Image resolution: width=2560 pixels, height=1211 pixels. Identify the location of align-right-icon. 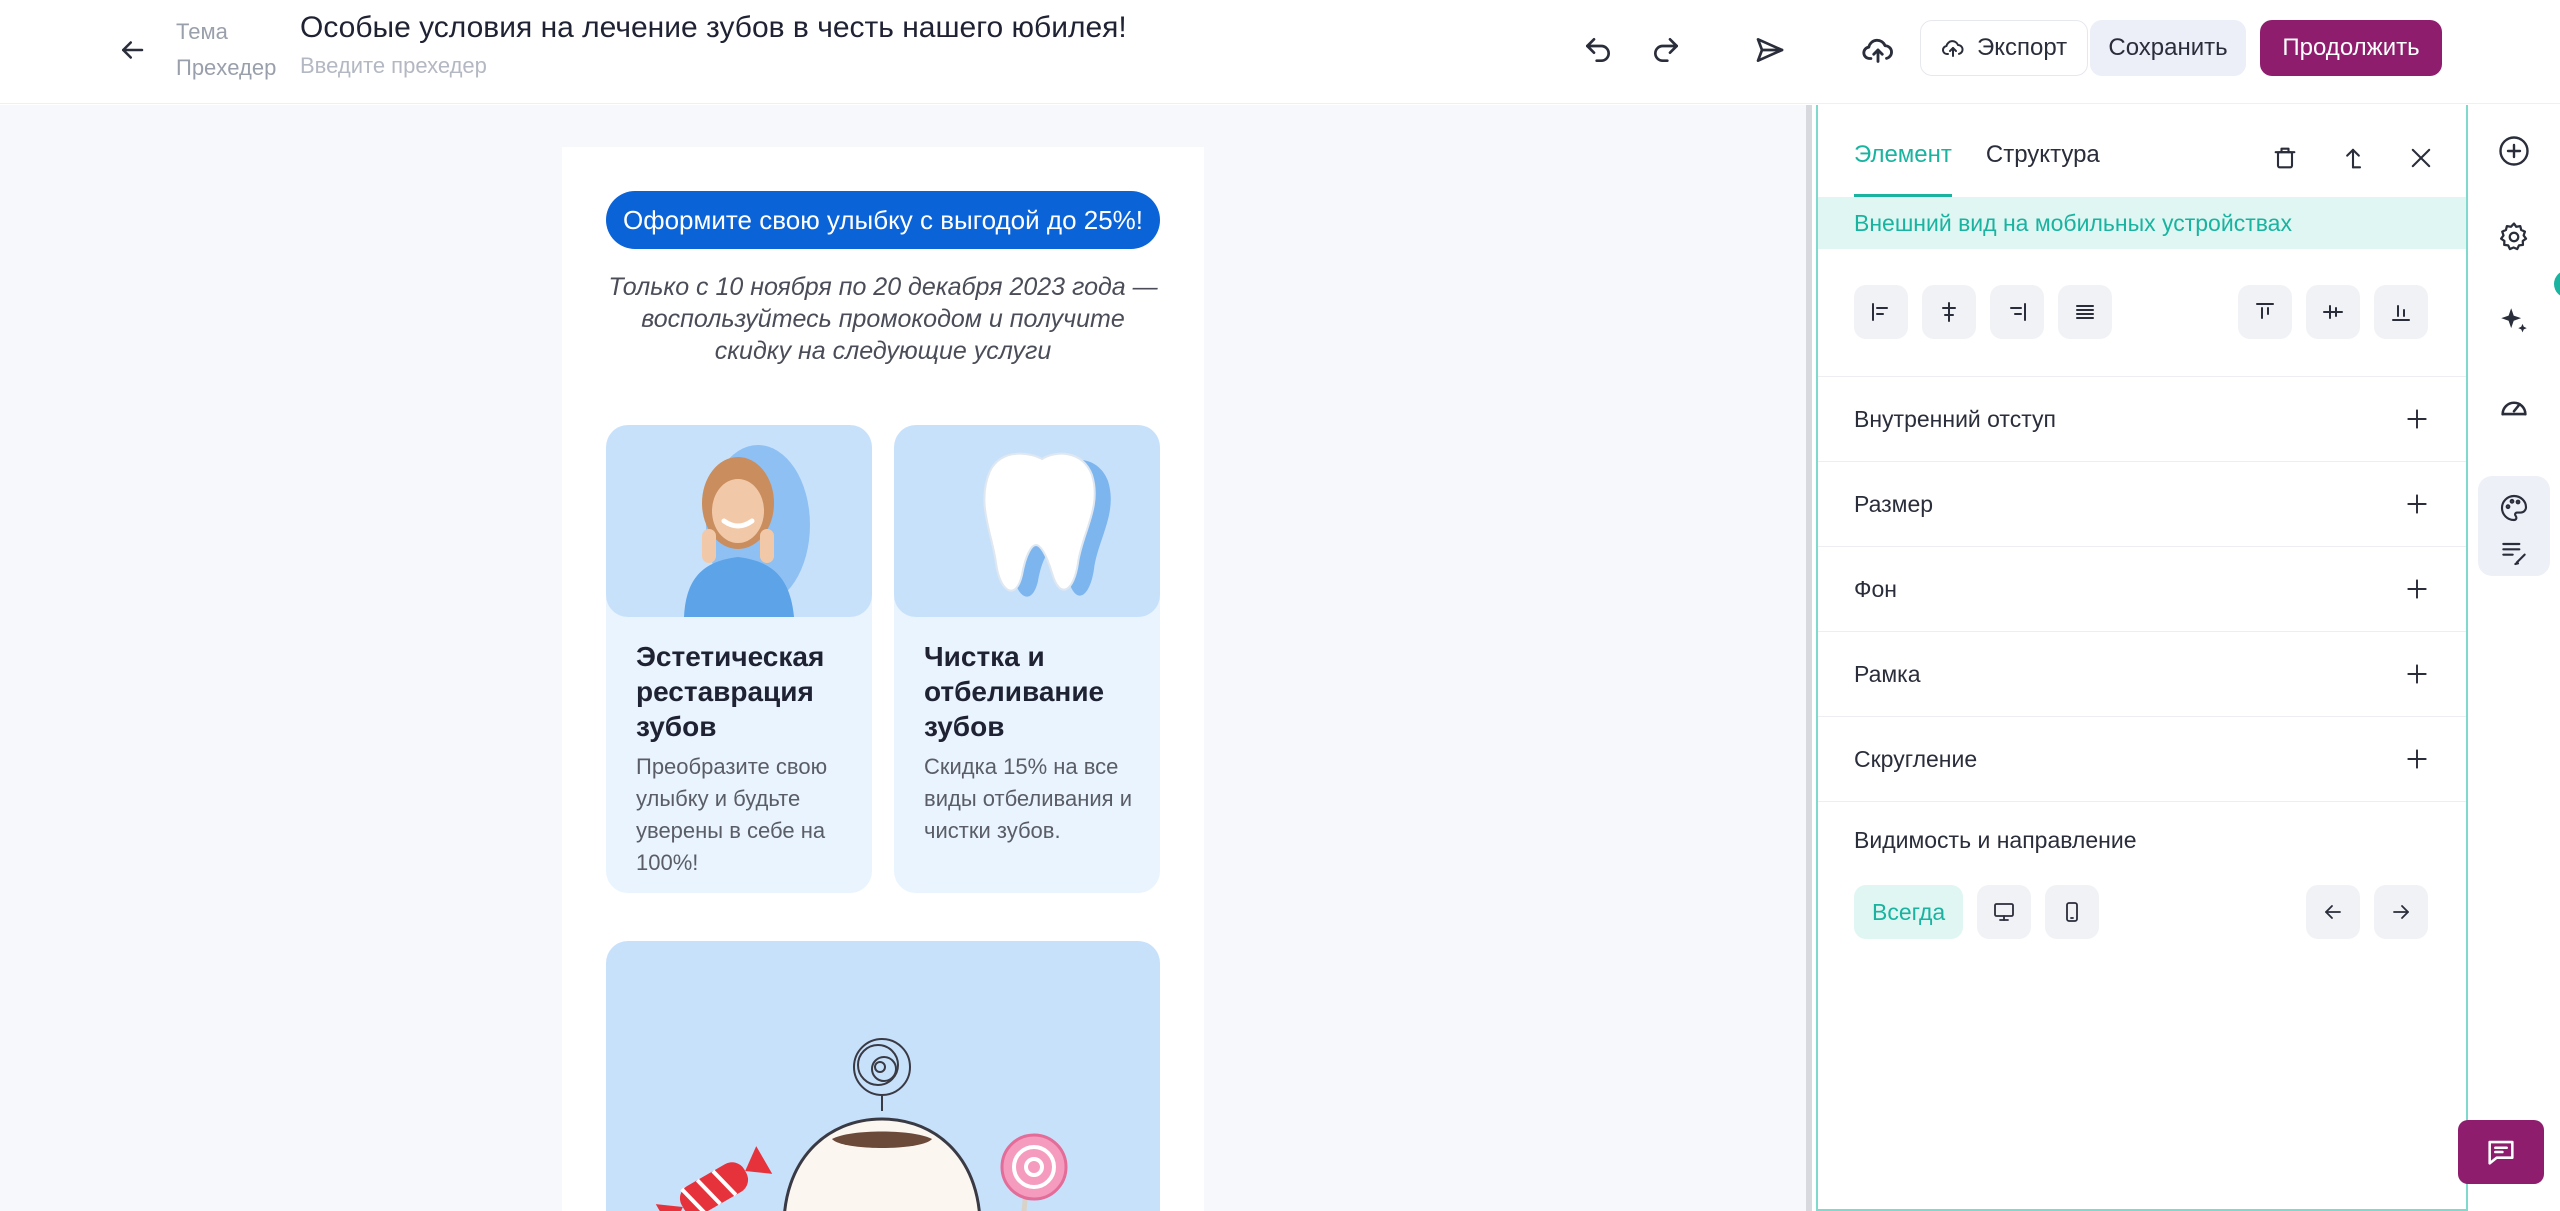
(2018, 312).